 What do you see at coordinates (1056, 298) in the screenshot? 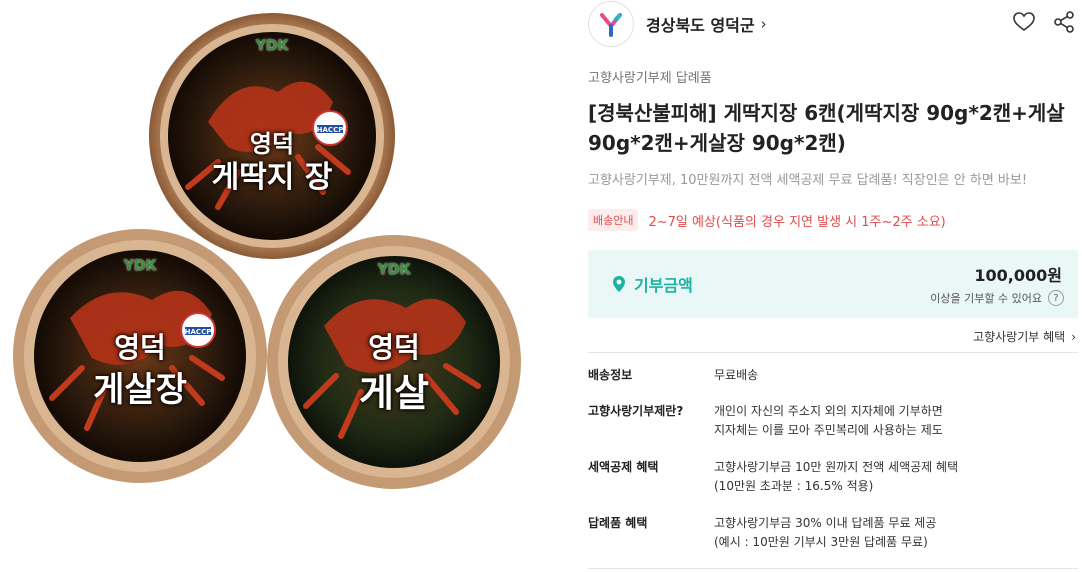
I see `help-icon: ?` at bounding box center [1056, 298].